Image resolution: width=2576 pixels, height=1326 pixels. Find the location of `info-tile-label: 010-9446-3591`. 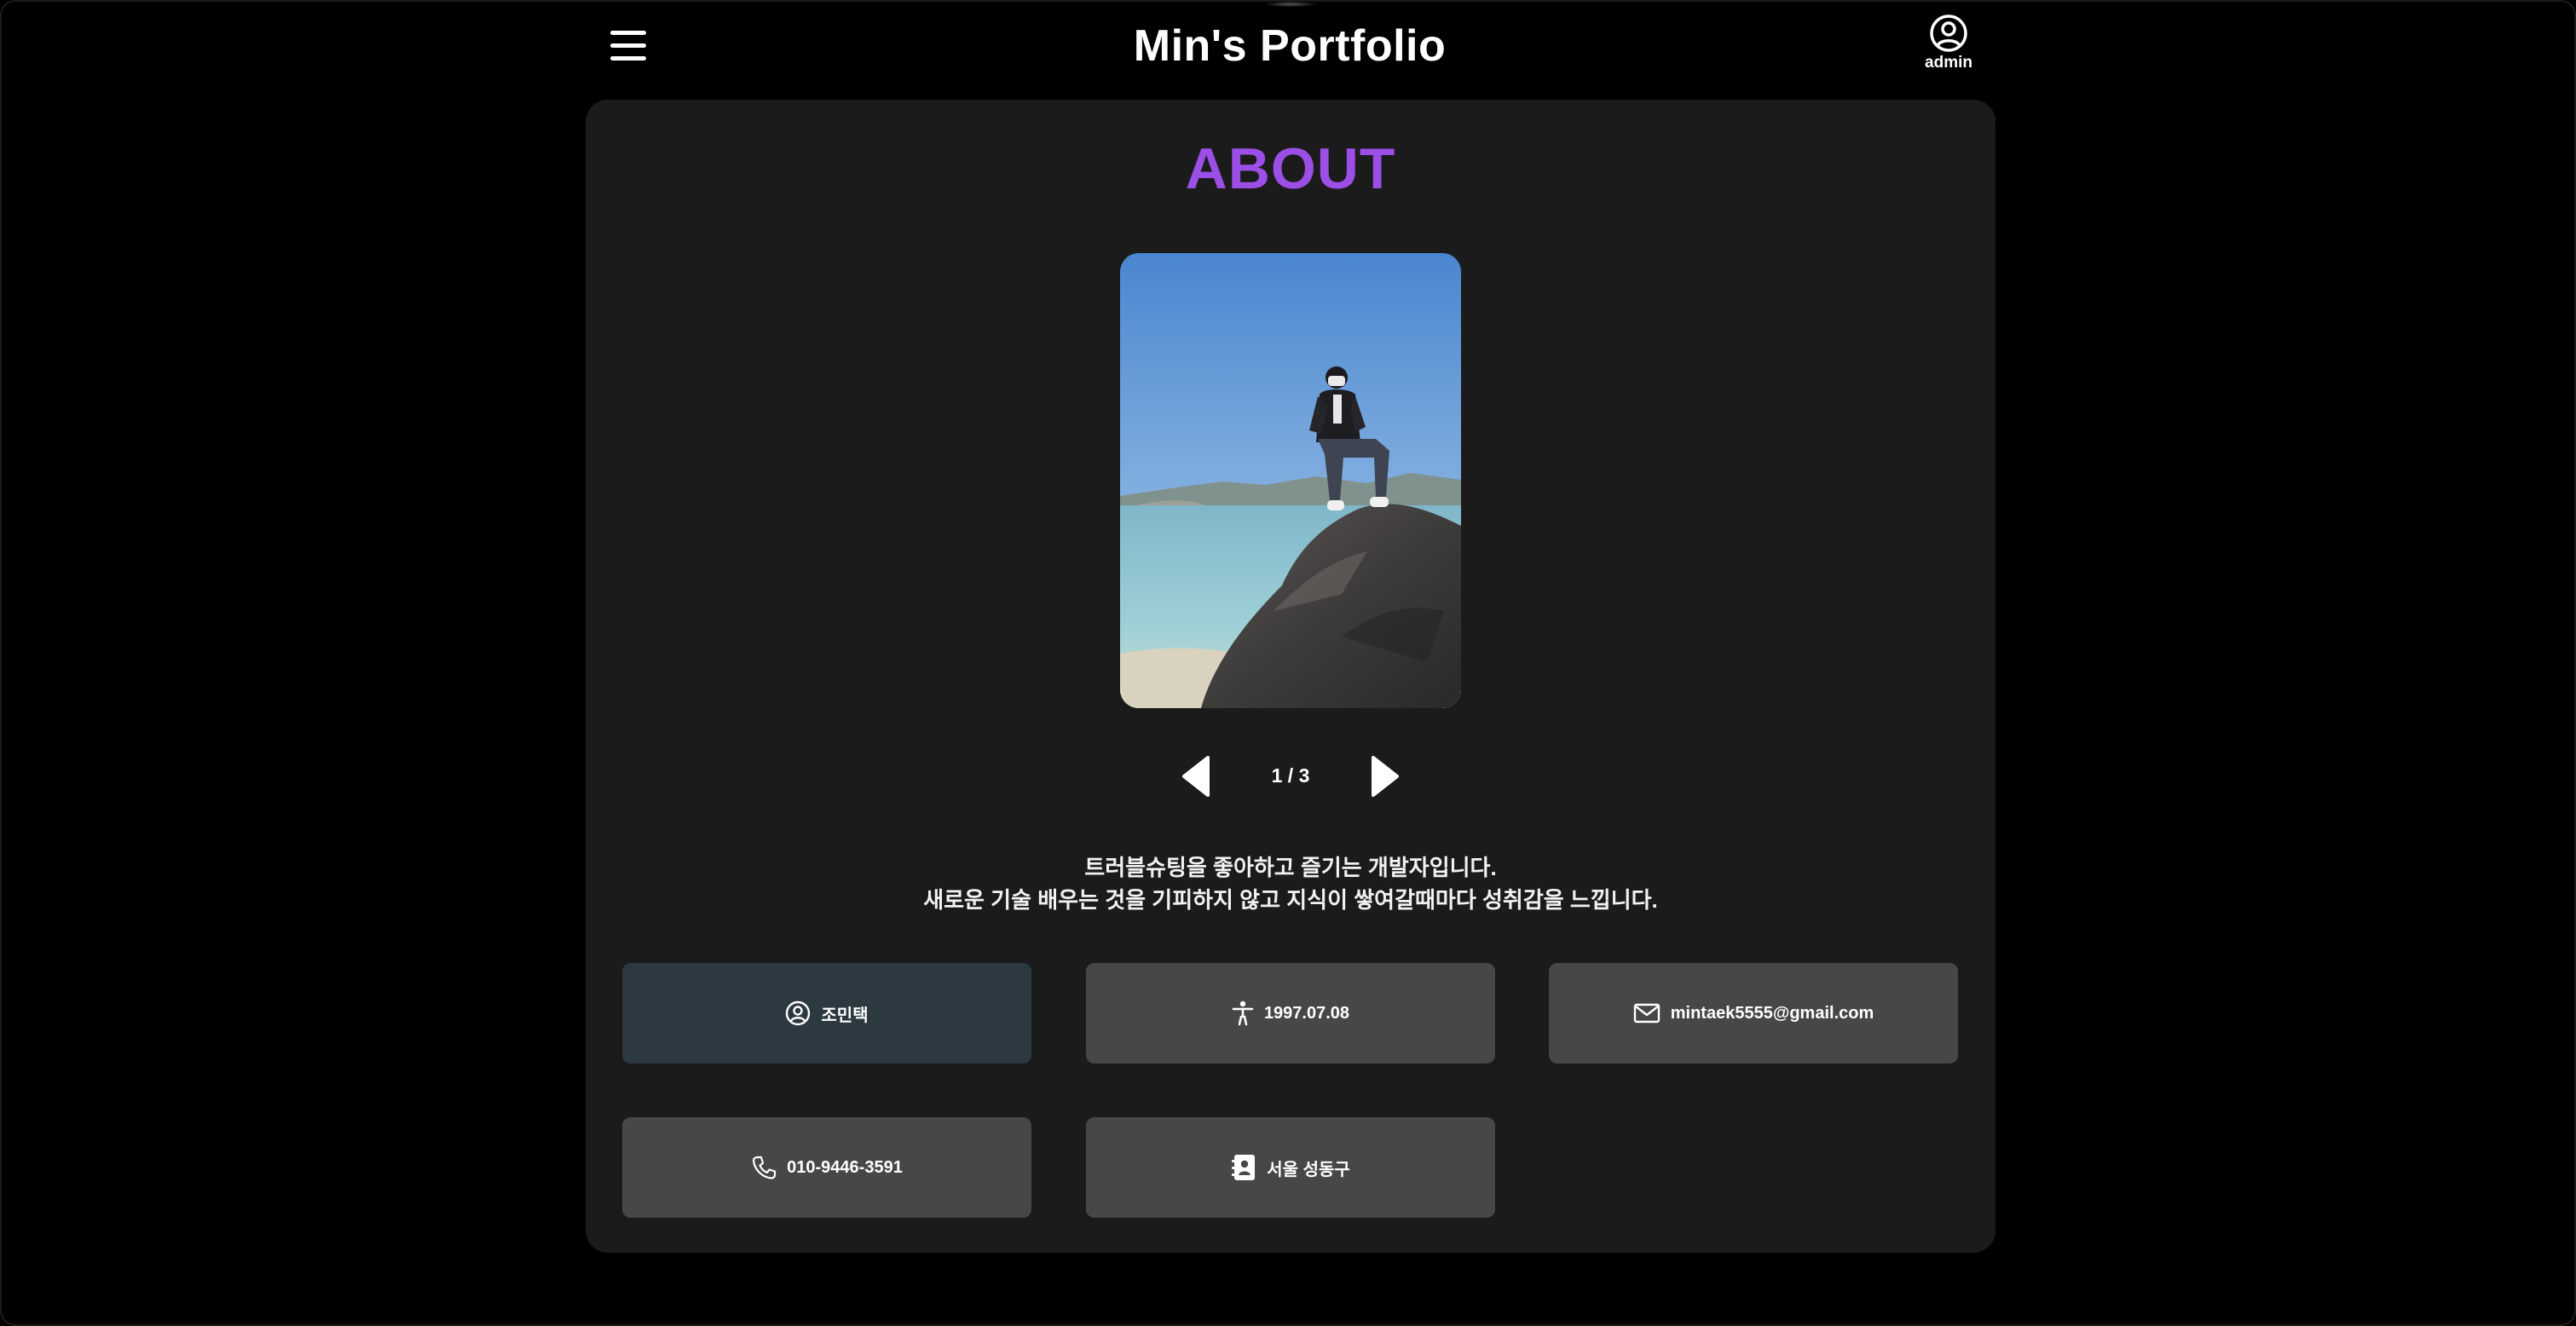

info-tile-label: 010-9446-3591 is located at coordinates (845, 1167).